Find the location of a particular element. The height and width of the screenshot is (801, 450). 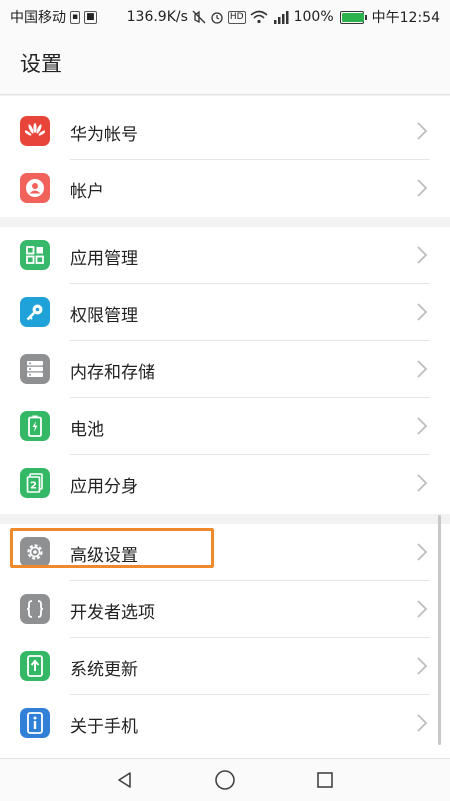

settings-item-permissions: 权限管理 is located at coordinates (225, 312).